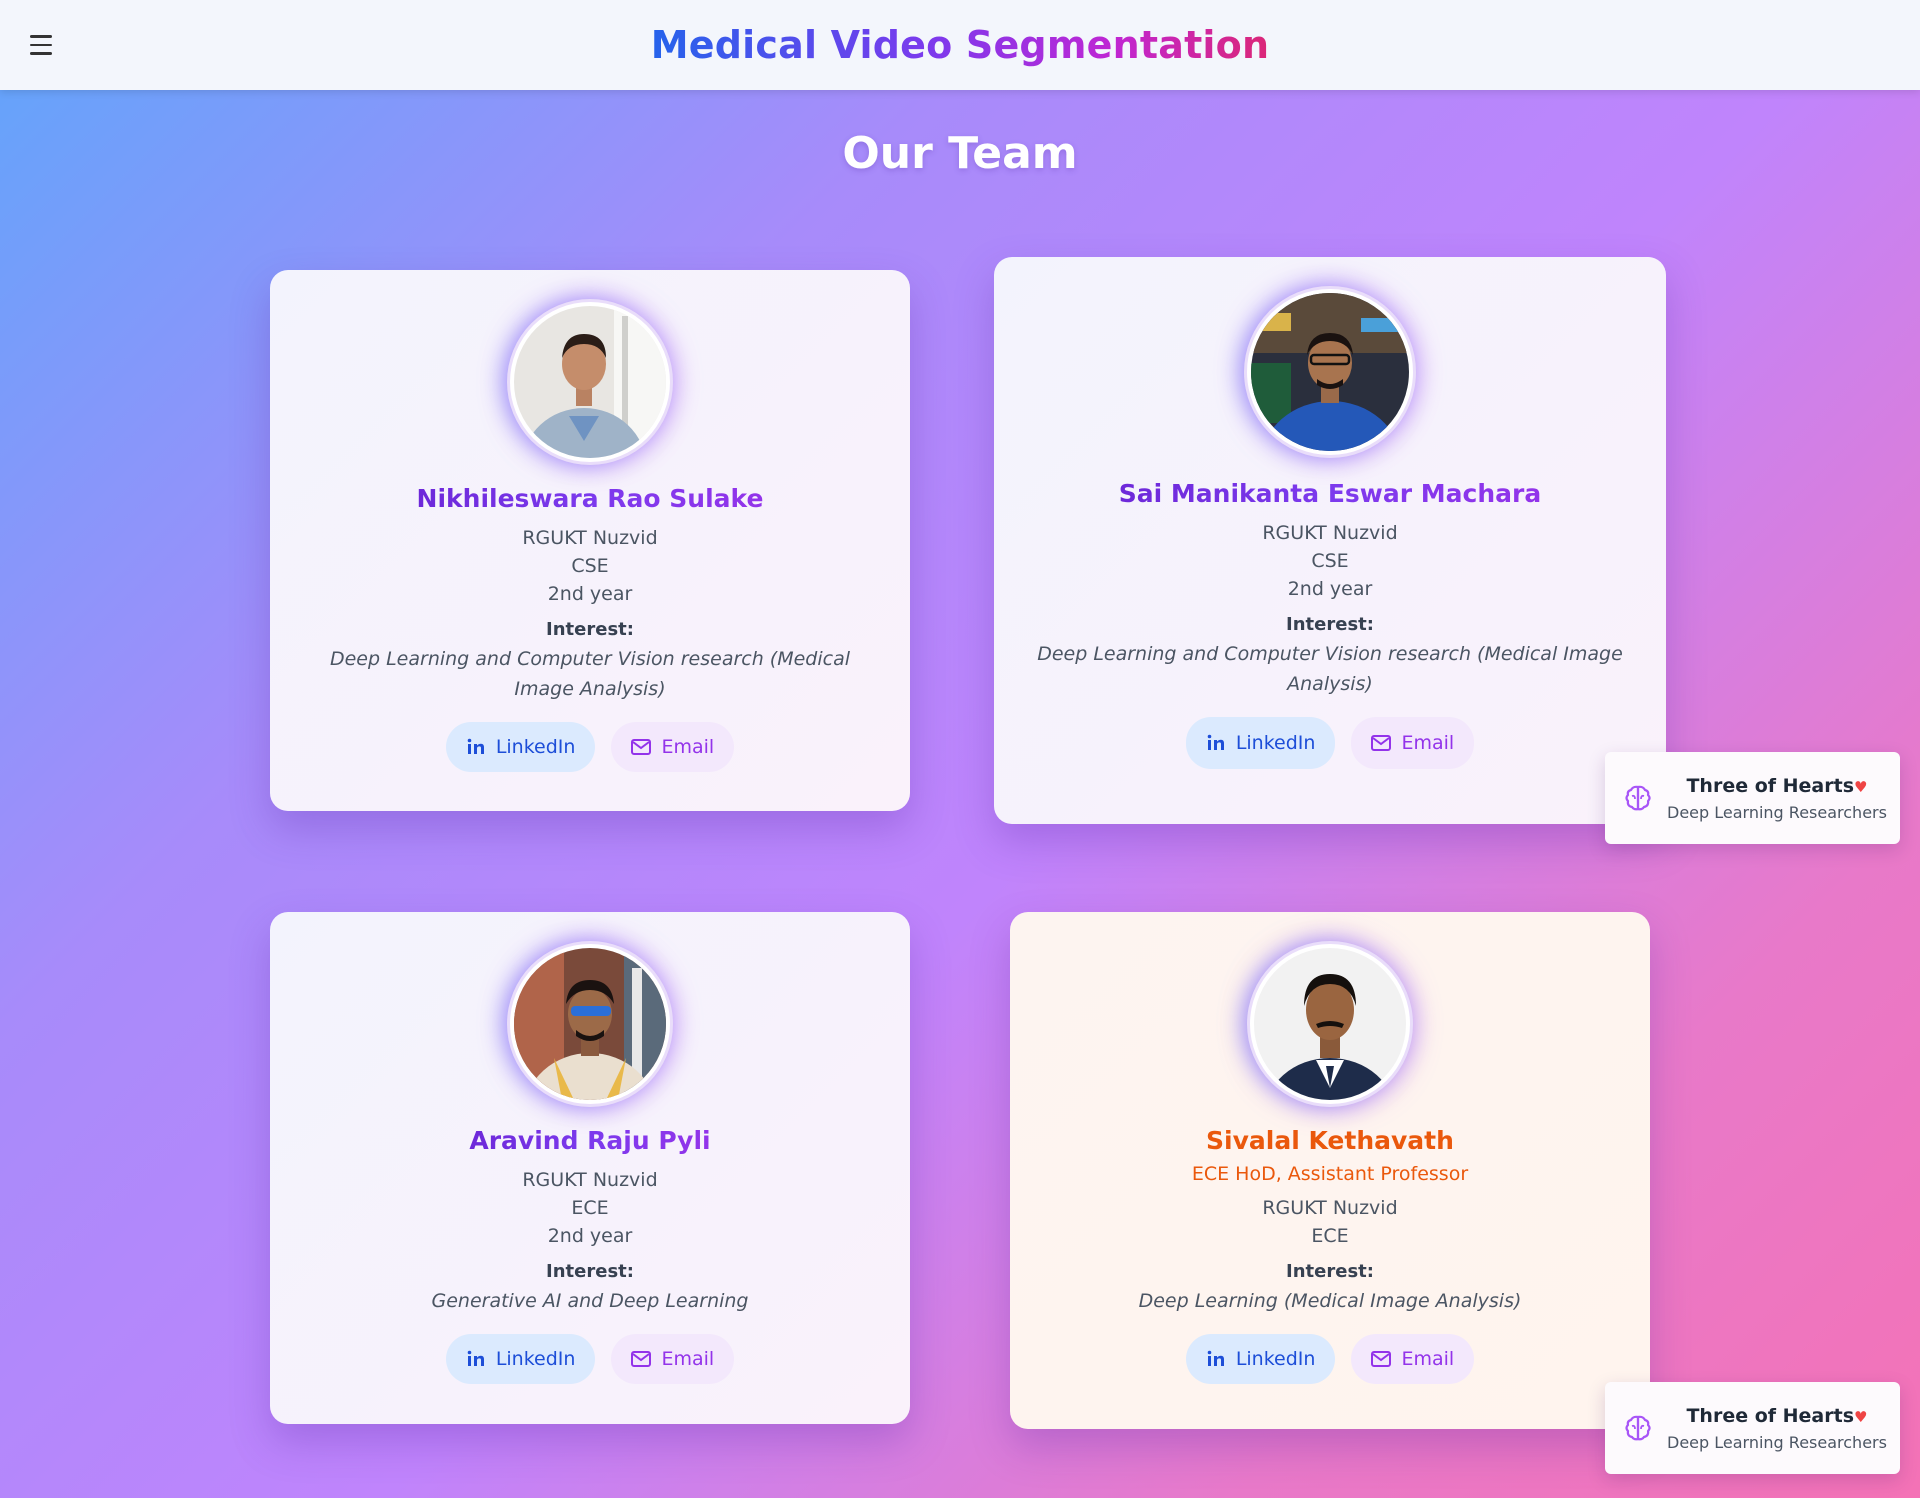  I want to click on member-name: Sai Manikanta Eswar Machara, so click(1330, 493).